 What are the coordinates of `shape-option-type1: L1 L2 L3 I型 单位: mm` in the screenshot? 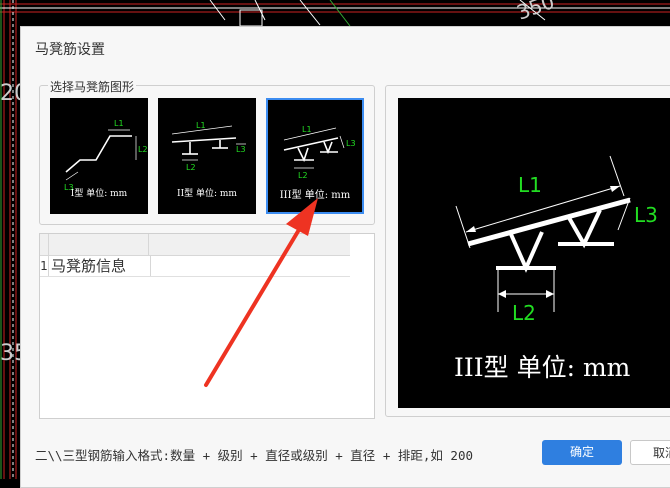 It's located at (99, 156).